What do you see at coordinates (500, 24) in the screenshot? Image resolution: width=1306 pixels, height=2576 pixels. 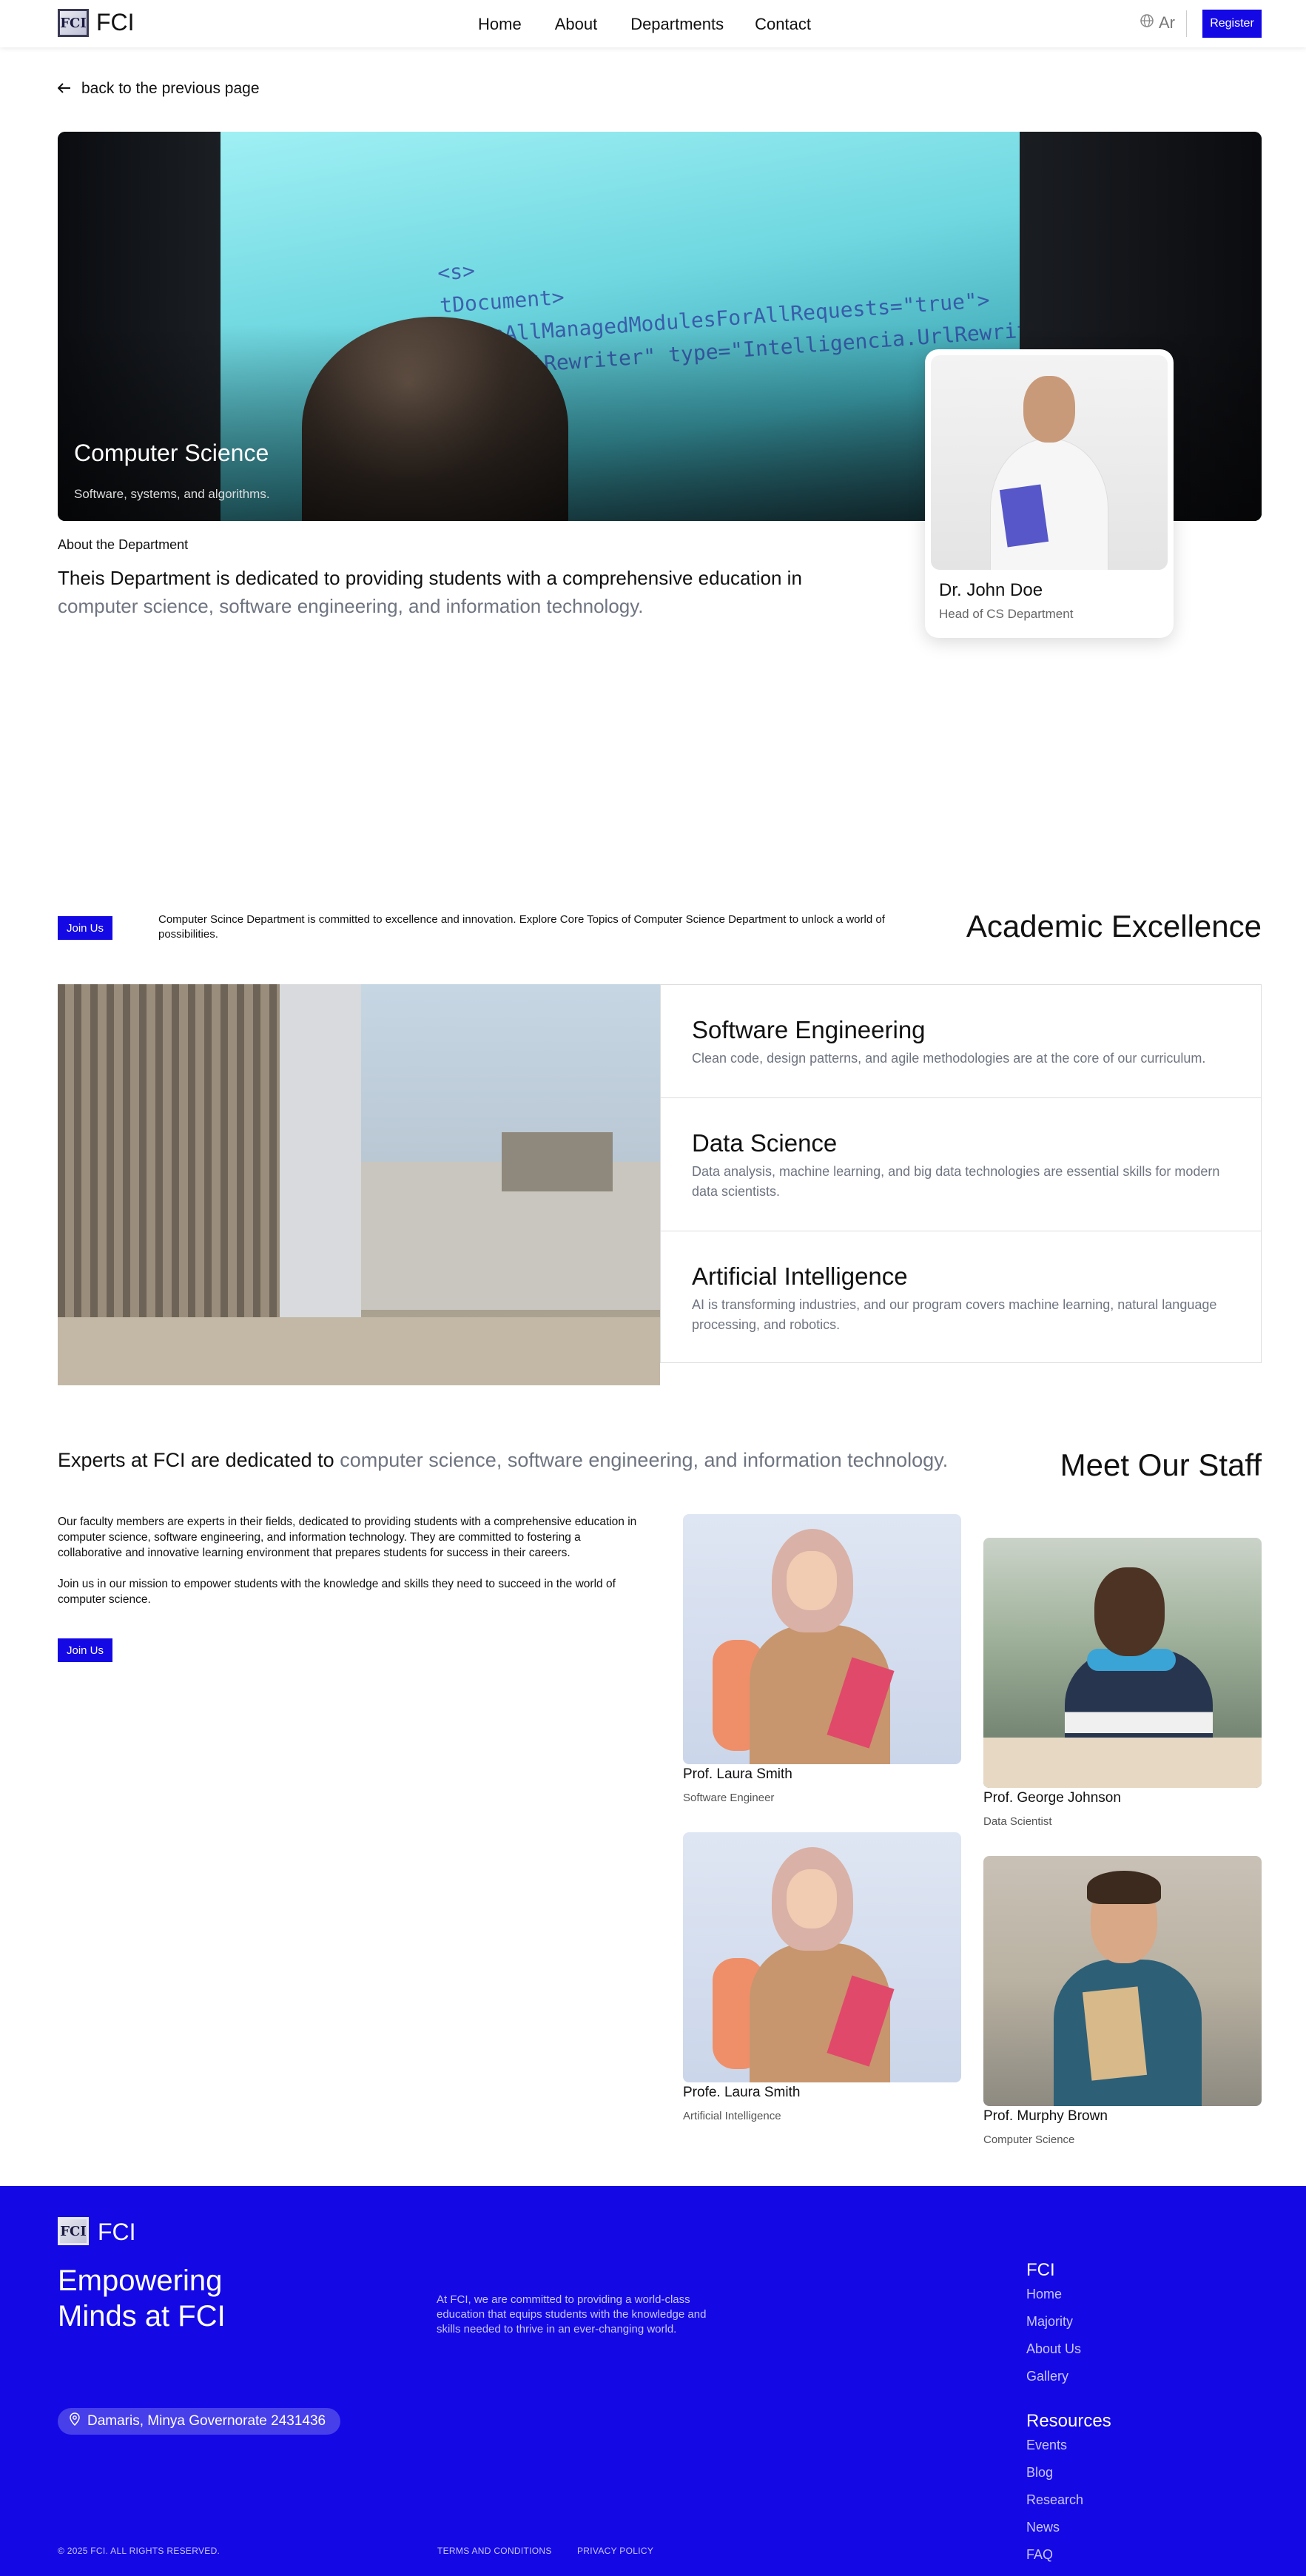 I see `nav-home: Home` at bounding box center [500, 24].